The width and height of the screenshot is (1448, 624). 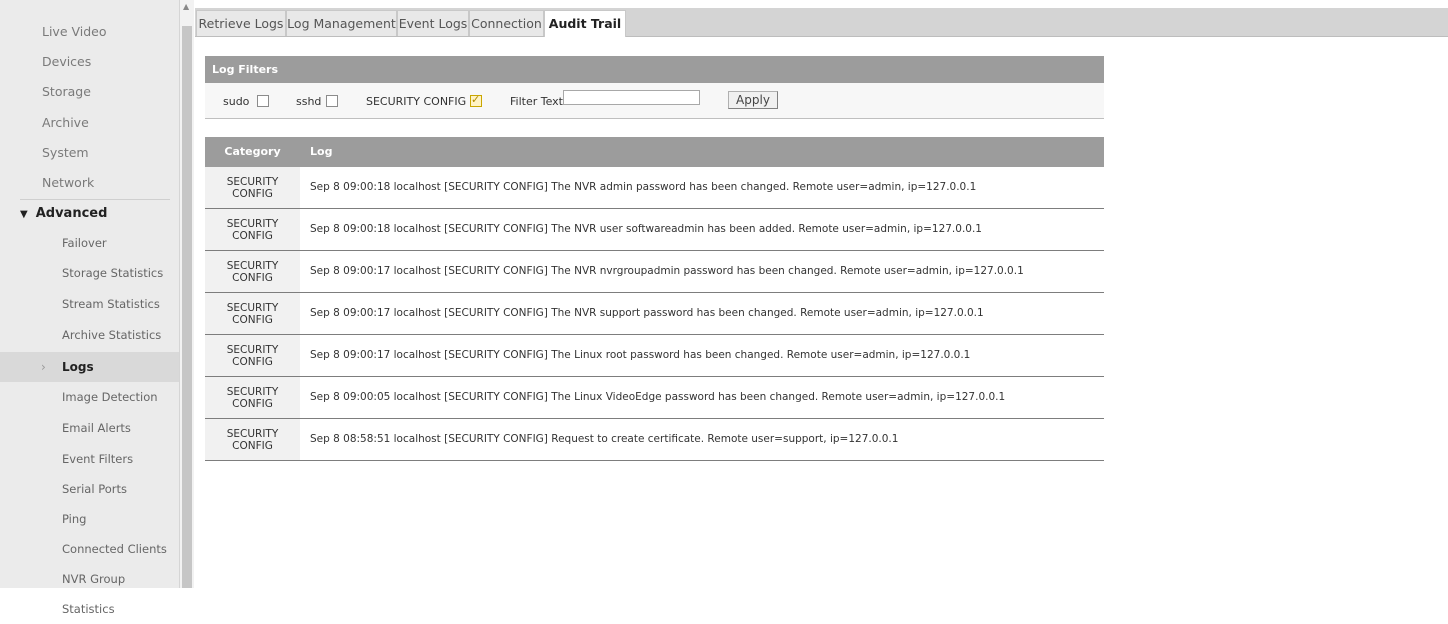 I want to click on nav-section-label: Advanced, so click(x=71, y=213).